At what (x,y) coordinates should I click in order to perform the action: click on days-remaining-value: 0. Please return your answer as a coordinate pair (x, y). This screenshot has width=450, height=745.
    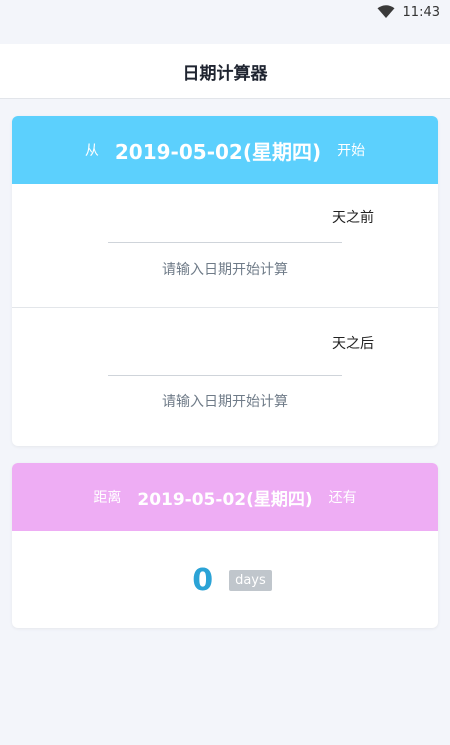
    Looking at the image, I should click on (203, 580).